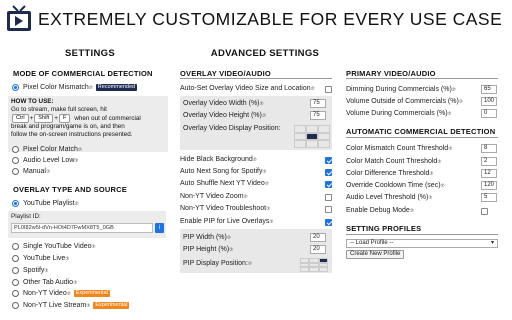 Image resolution: width=512 pixels, height=320 pixels. I want to click on overlay-width-label: Overlay Video Width (%), so click(221, 103).